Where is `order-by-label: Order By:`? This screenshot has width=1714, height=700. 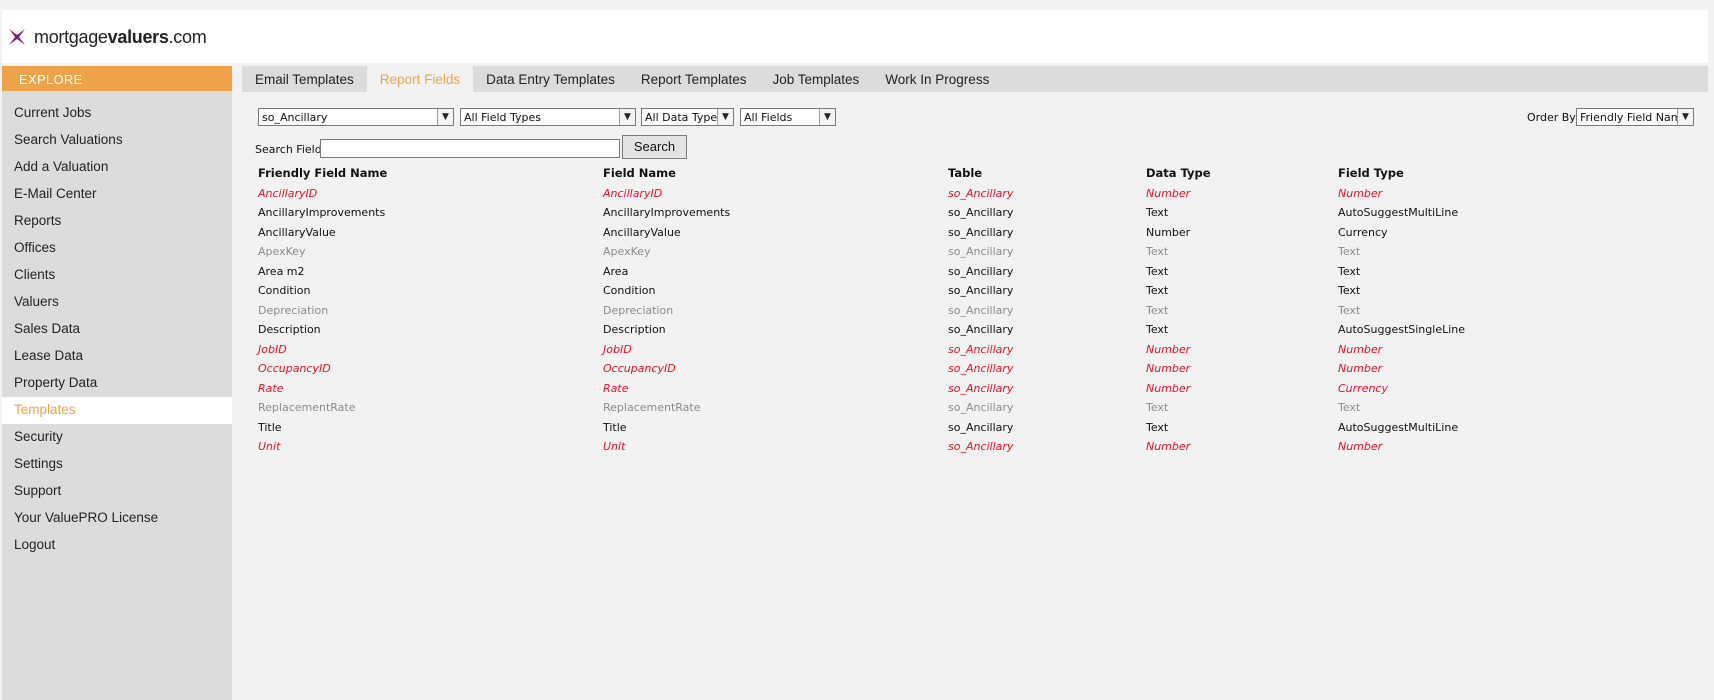
order-by-label: Order By: is located at coordinates (1553, 117).